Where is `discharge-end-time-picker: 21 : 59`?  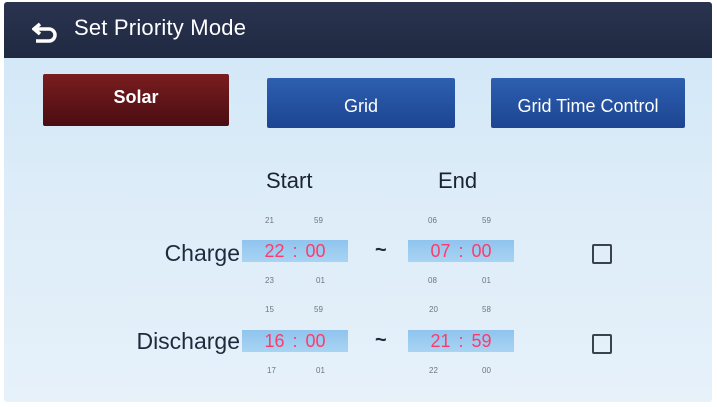
discharge-end-time-picker: 21 : 59 is located at coordinates (461, 341).